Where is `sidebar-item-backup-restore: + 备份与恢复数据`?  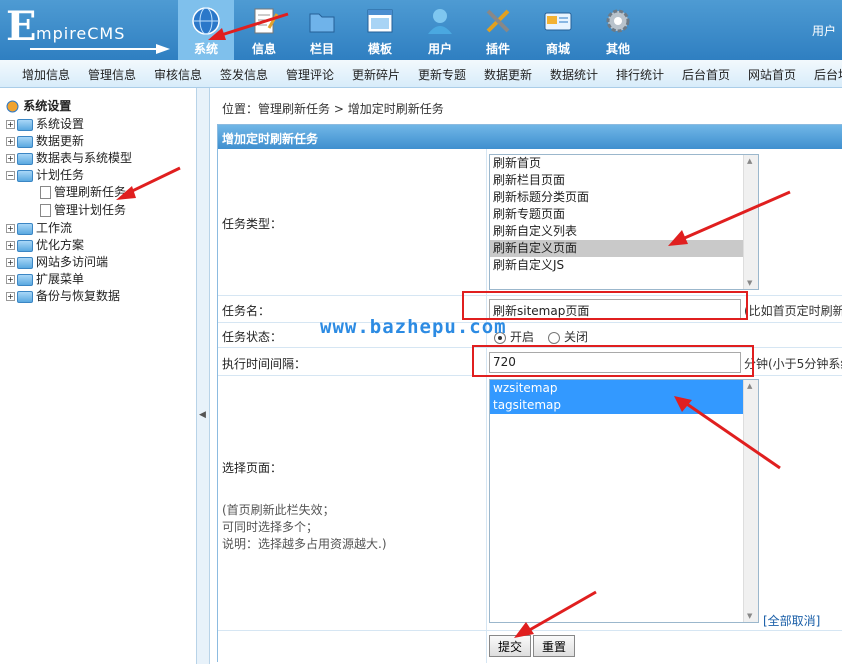 sidebar-item-backup-restore: + 备份与恢复数据 is located at coordinates (63, 295).